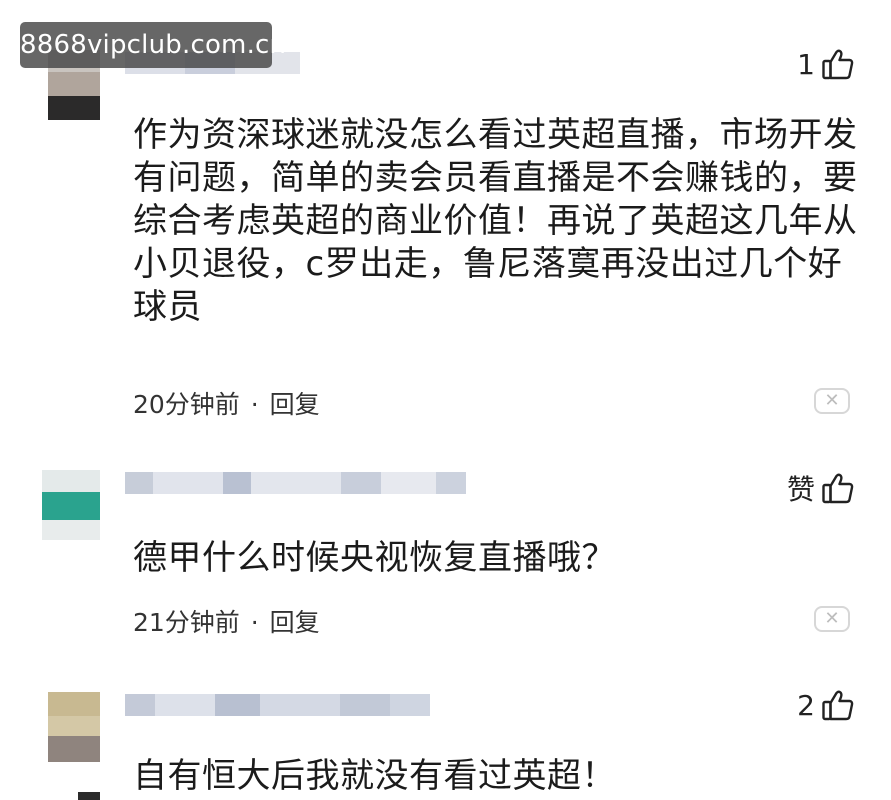 This screenshot has width=891, height=800. I want to click on comment-meta: 20分钟前 · 回复, so click(226, 403).